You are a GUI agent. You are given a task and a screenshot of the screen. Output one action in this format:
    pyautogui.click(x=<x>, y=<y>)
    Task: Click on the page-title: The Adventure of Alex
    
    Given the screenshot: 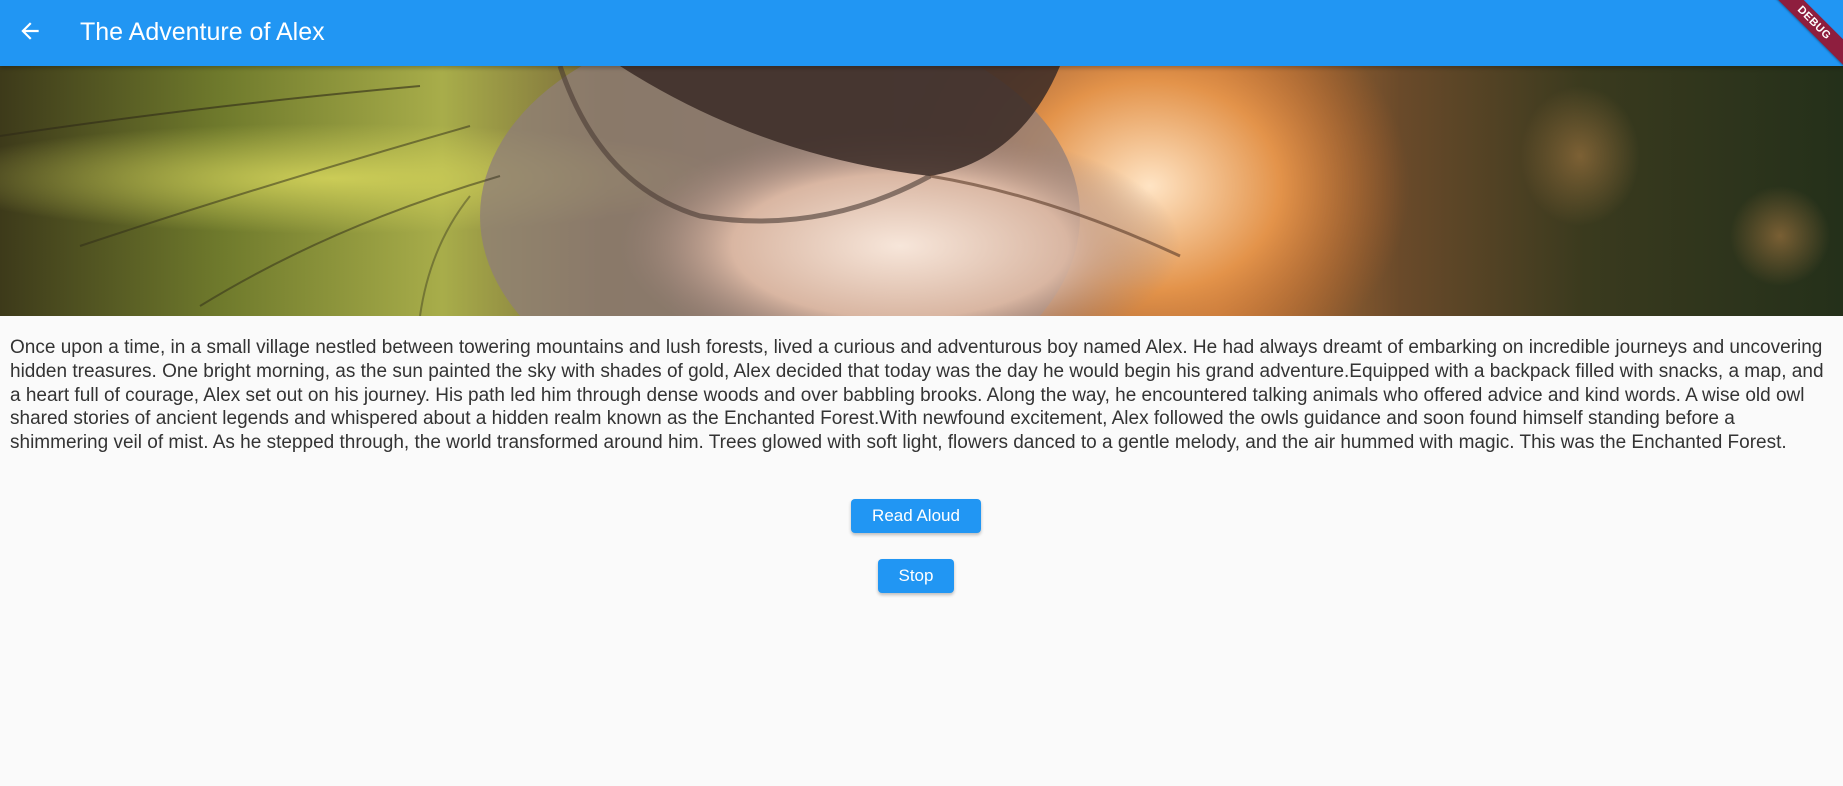 What is the action you would take?
    pyautogui.click(x=202, y=32)
    